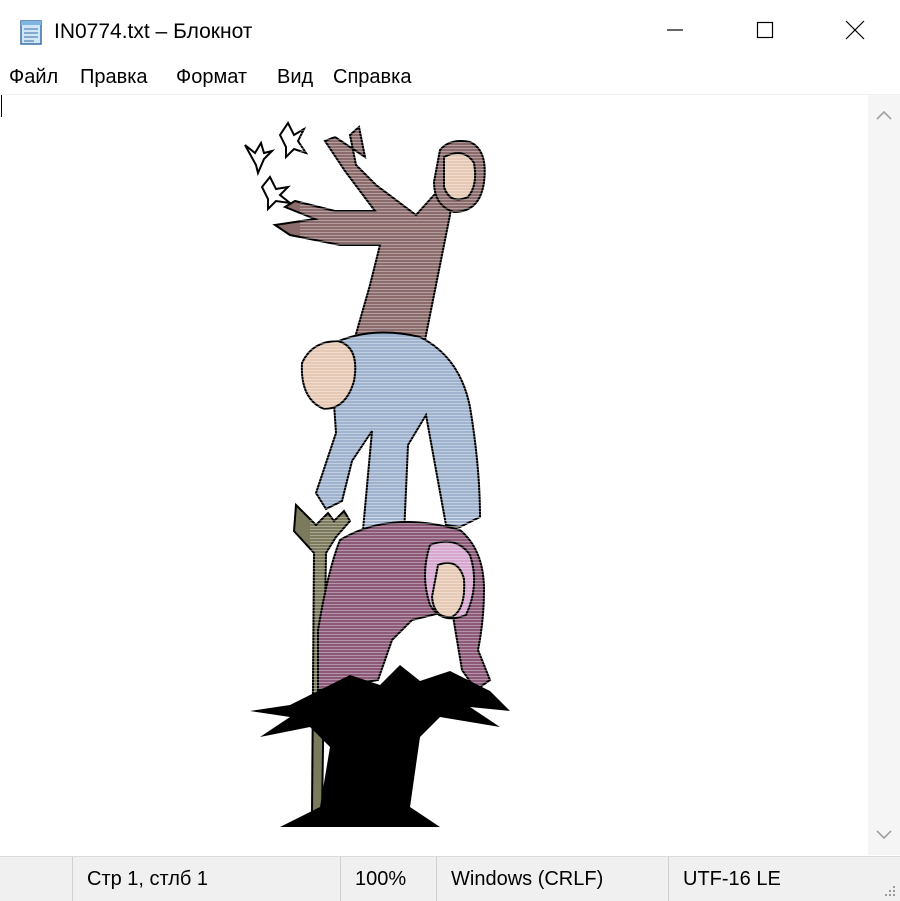  I want to click on close-icon, so click(855, 30).